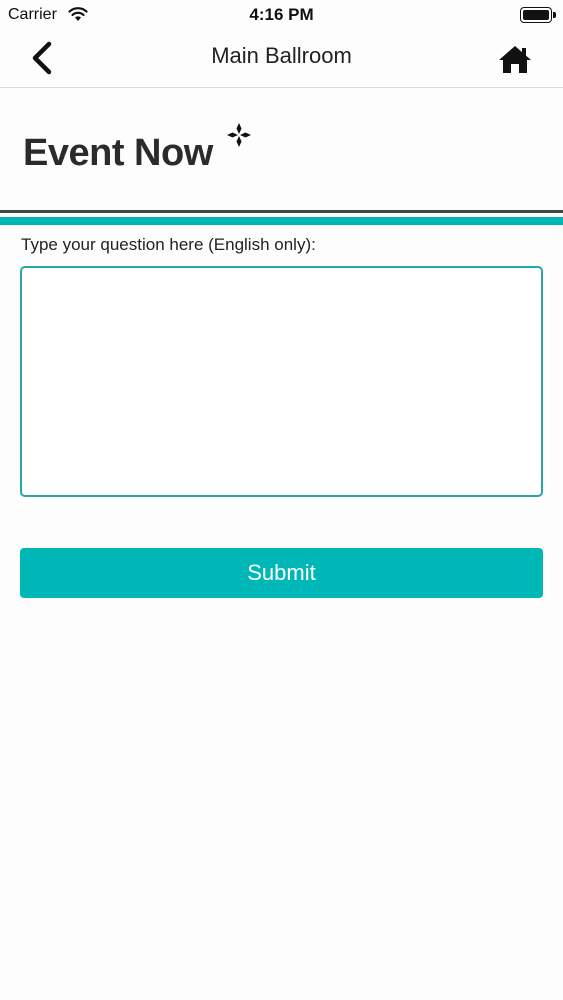  I want to click on status-time: 4:16 PM, so click(281, 14).